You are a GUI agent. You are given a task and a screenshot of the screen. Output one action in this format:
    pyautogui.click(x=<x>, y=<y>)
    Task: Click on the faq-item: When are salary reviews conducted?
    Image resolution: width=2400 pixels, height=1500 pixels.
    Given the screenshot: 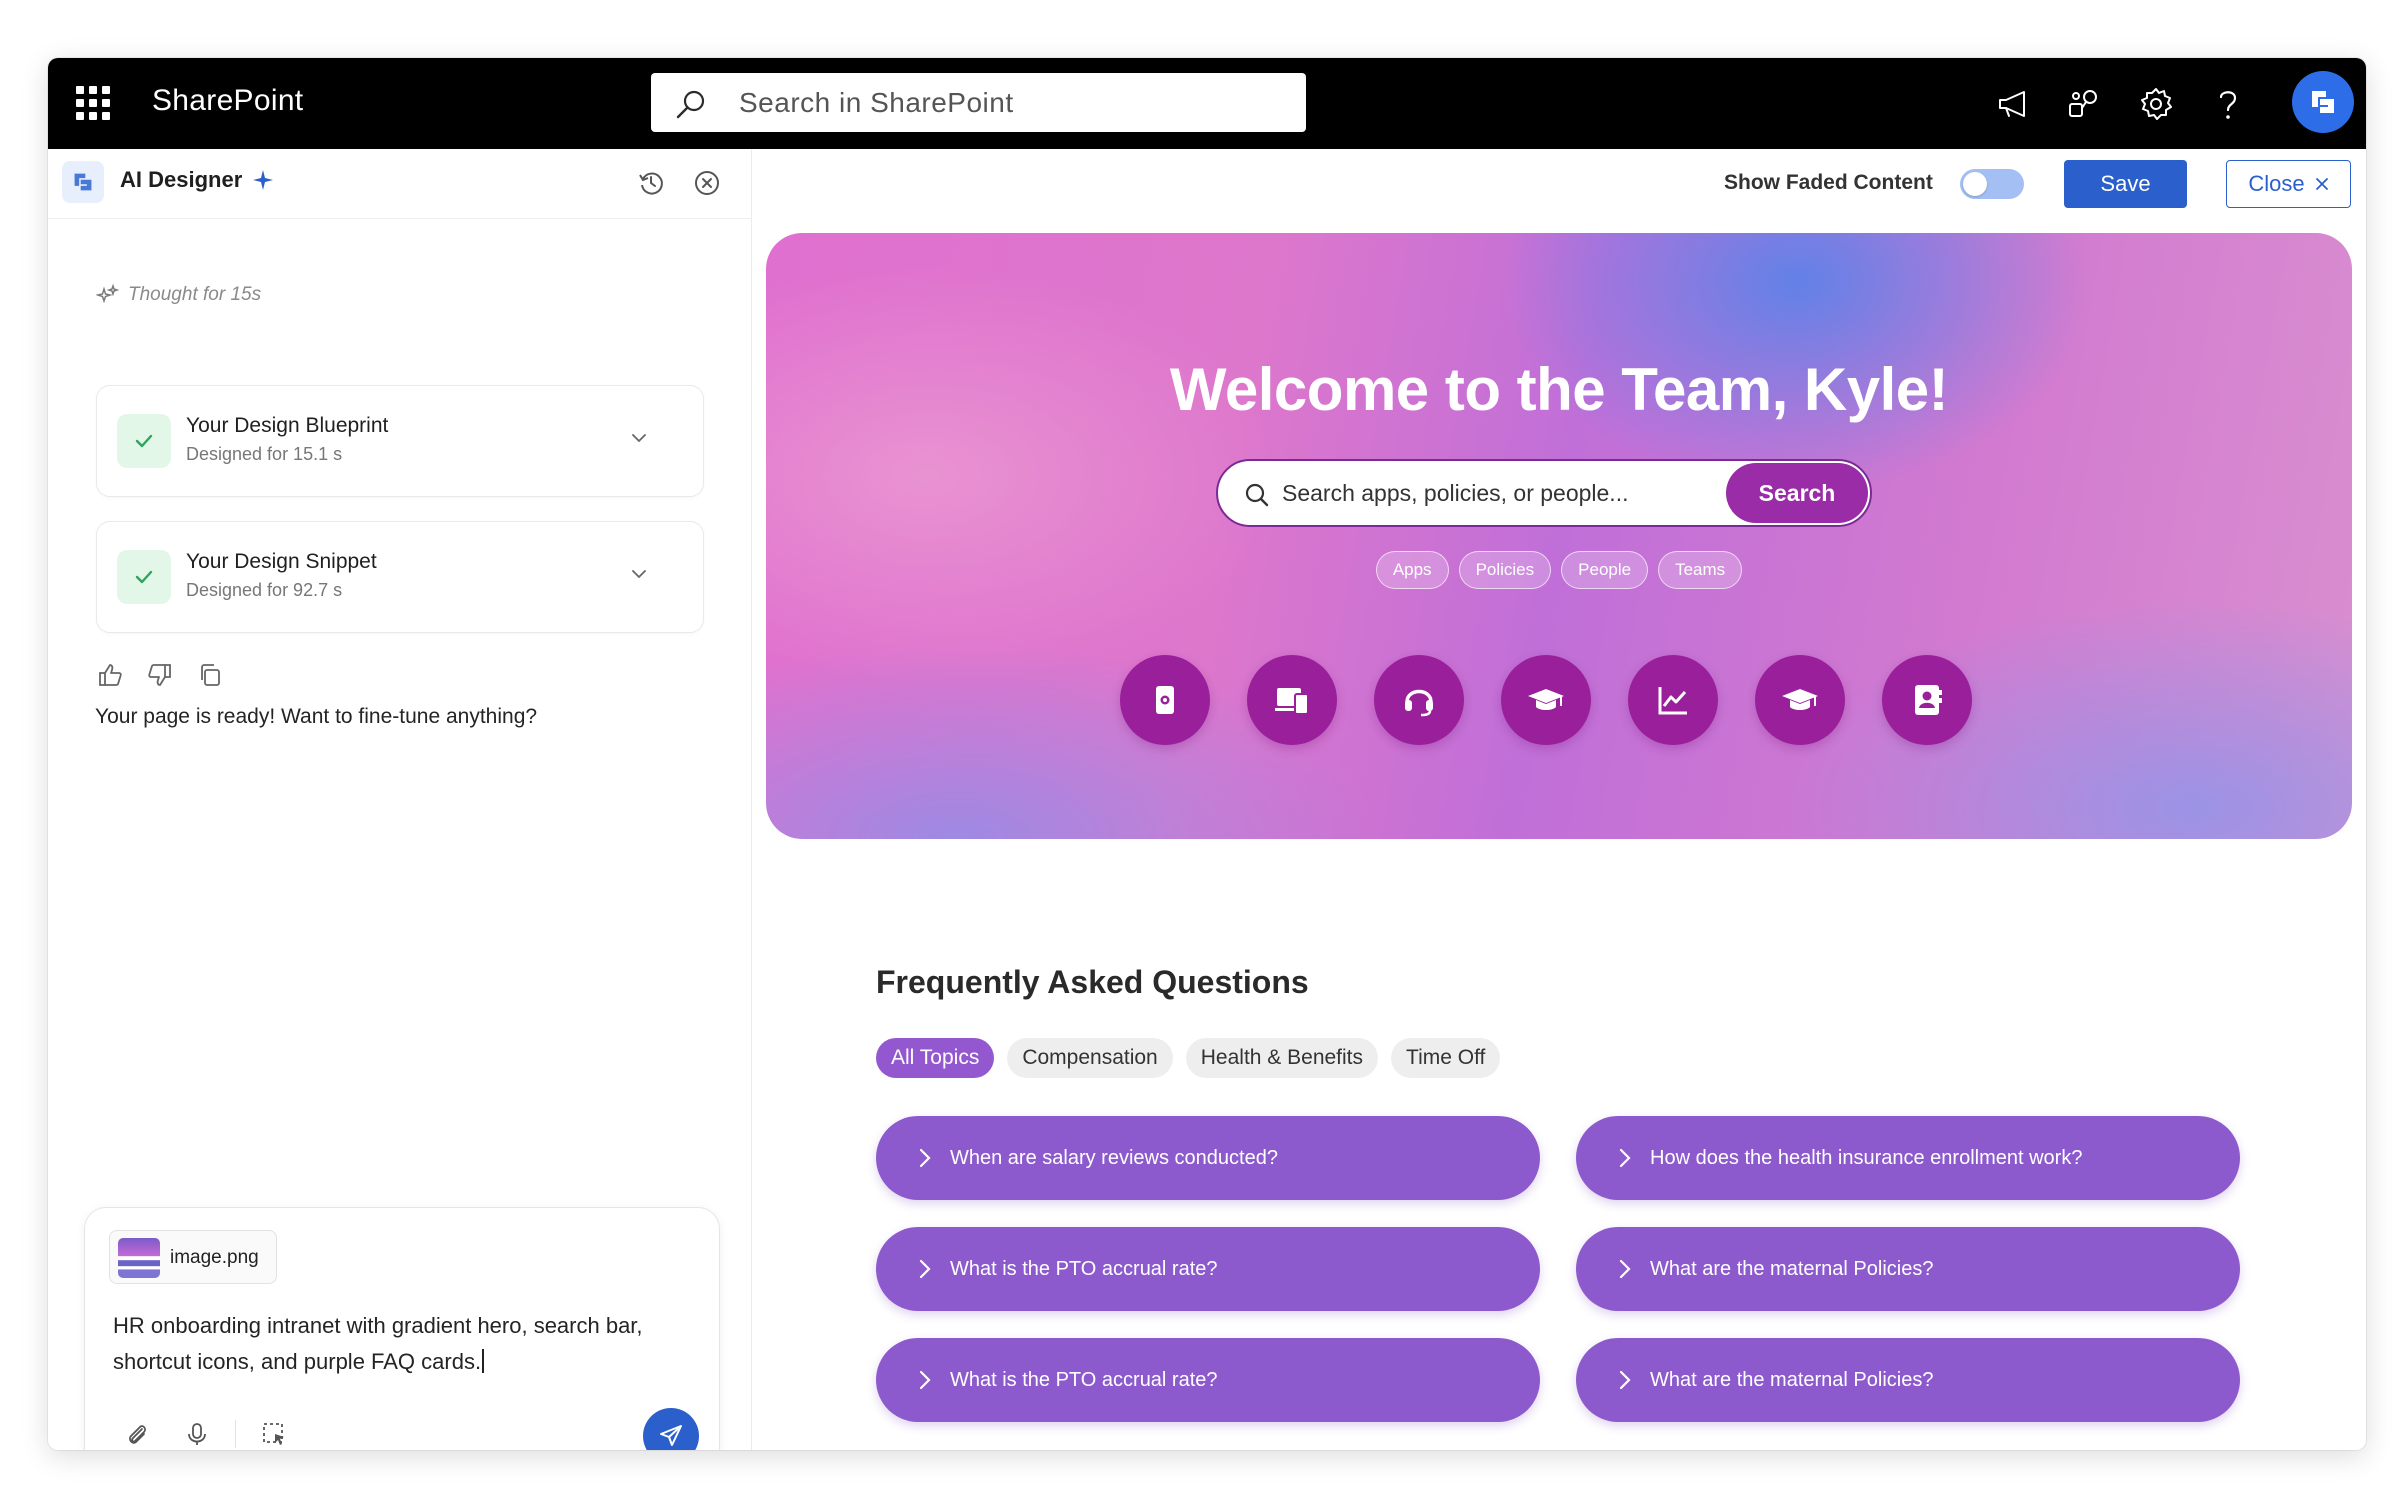 What is the action you would take?
    pyautogui.click(x=1208, y=1158)
    